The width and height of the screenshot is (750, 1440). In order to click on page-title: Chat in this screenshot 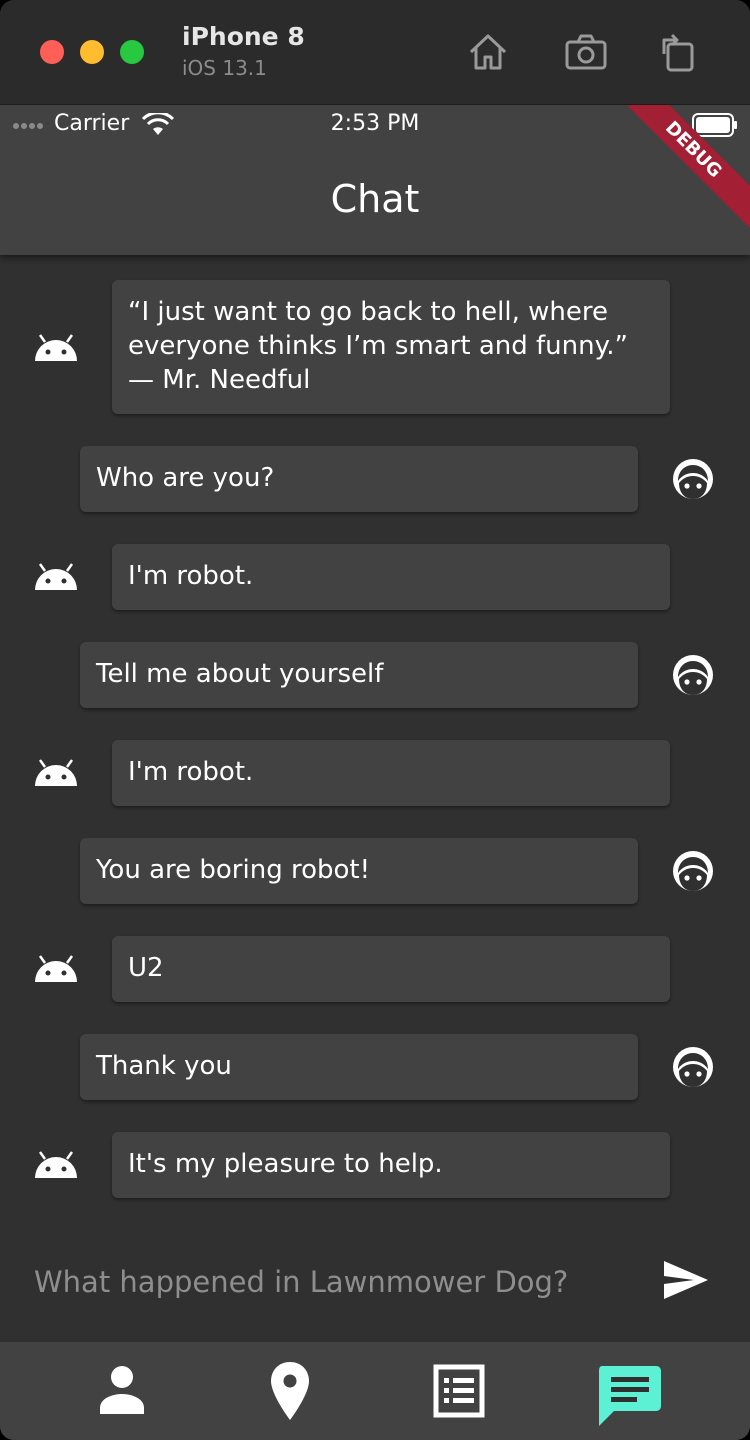, I will do `click(375, 199)`.